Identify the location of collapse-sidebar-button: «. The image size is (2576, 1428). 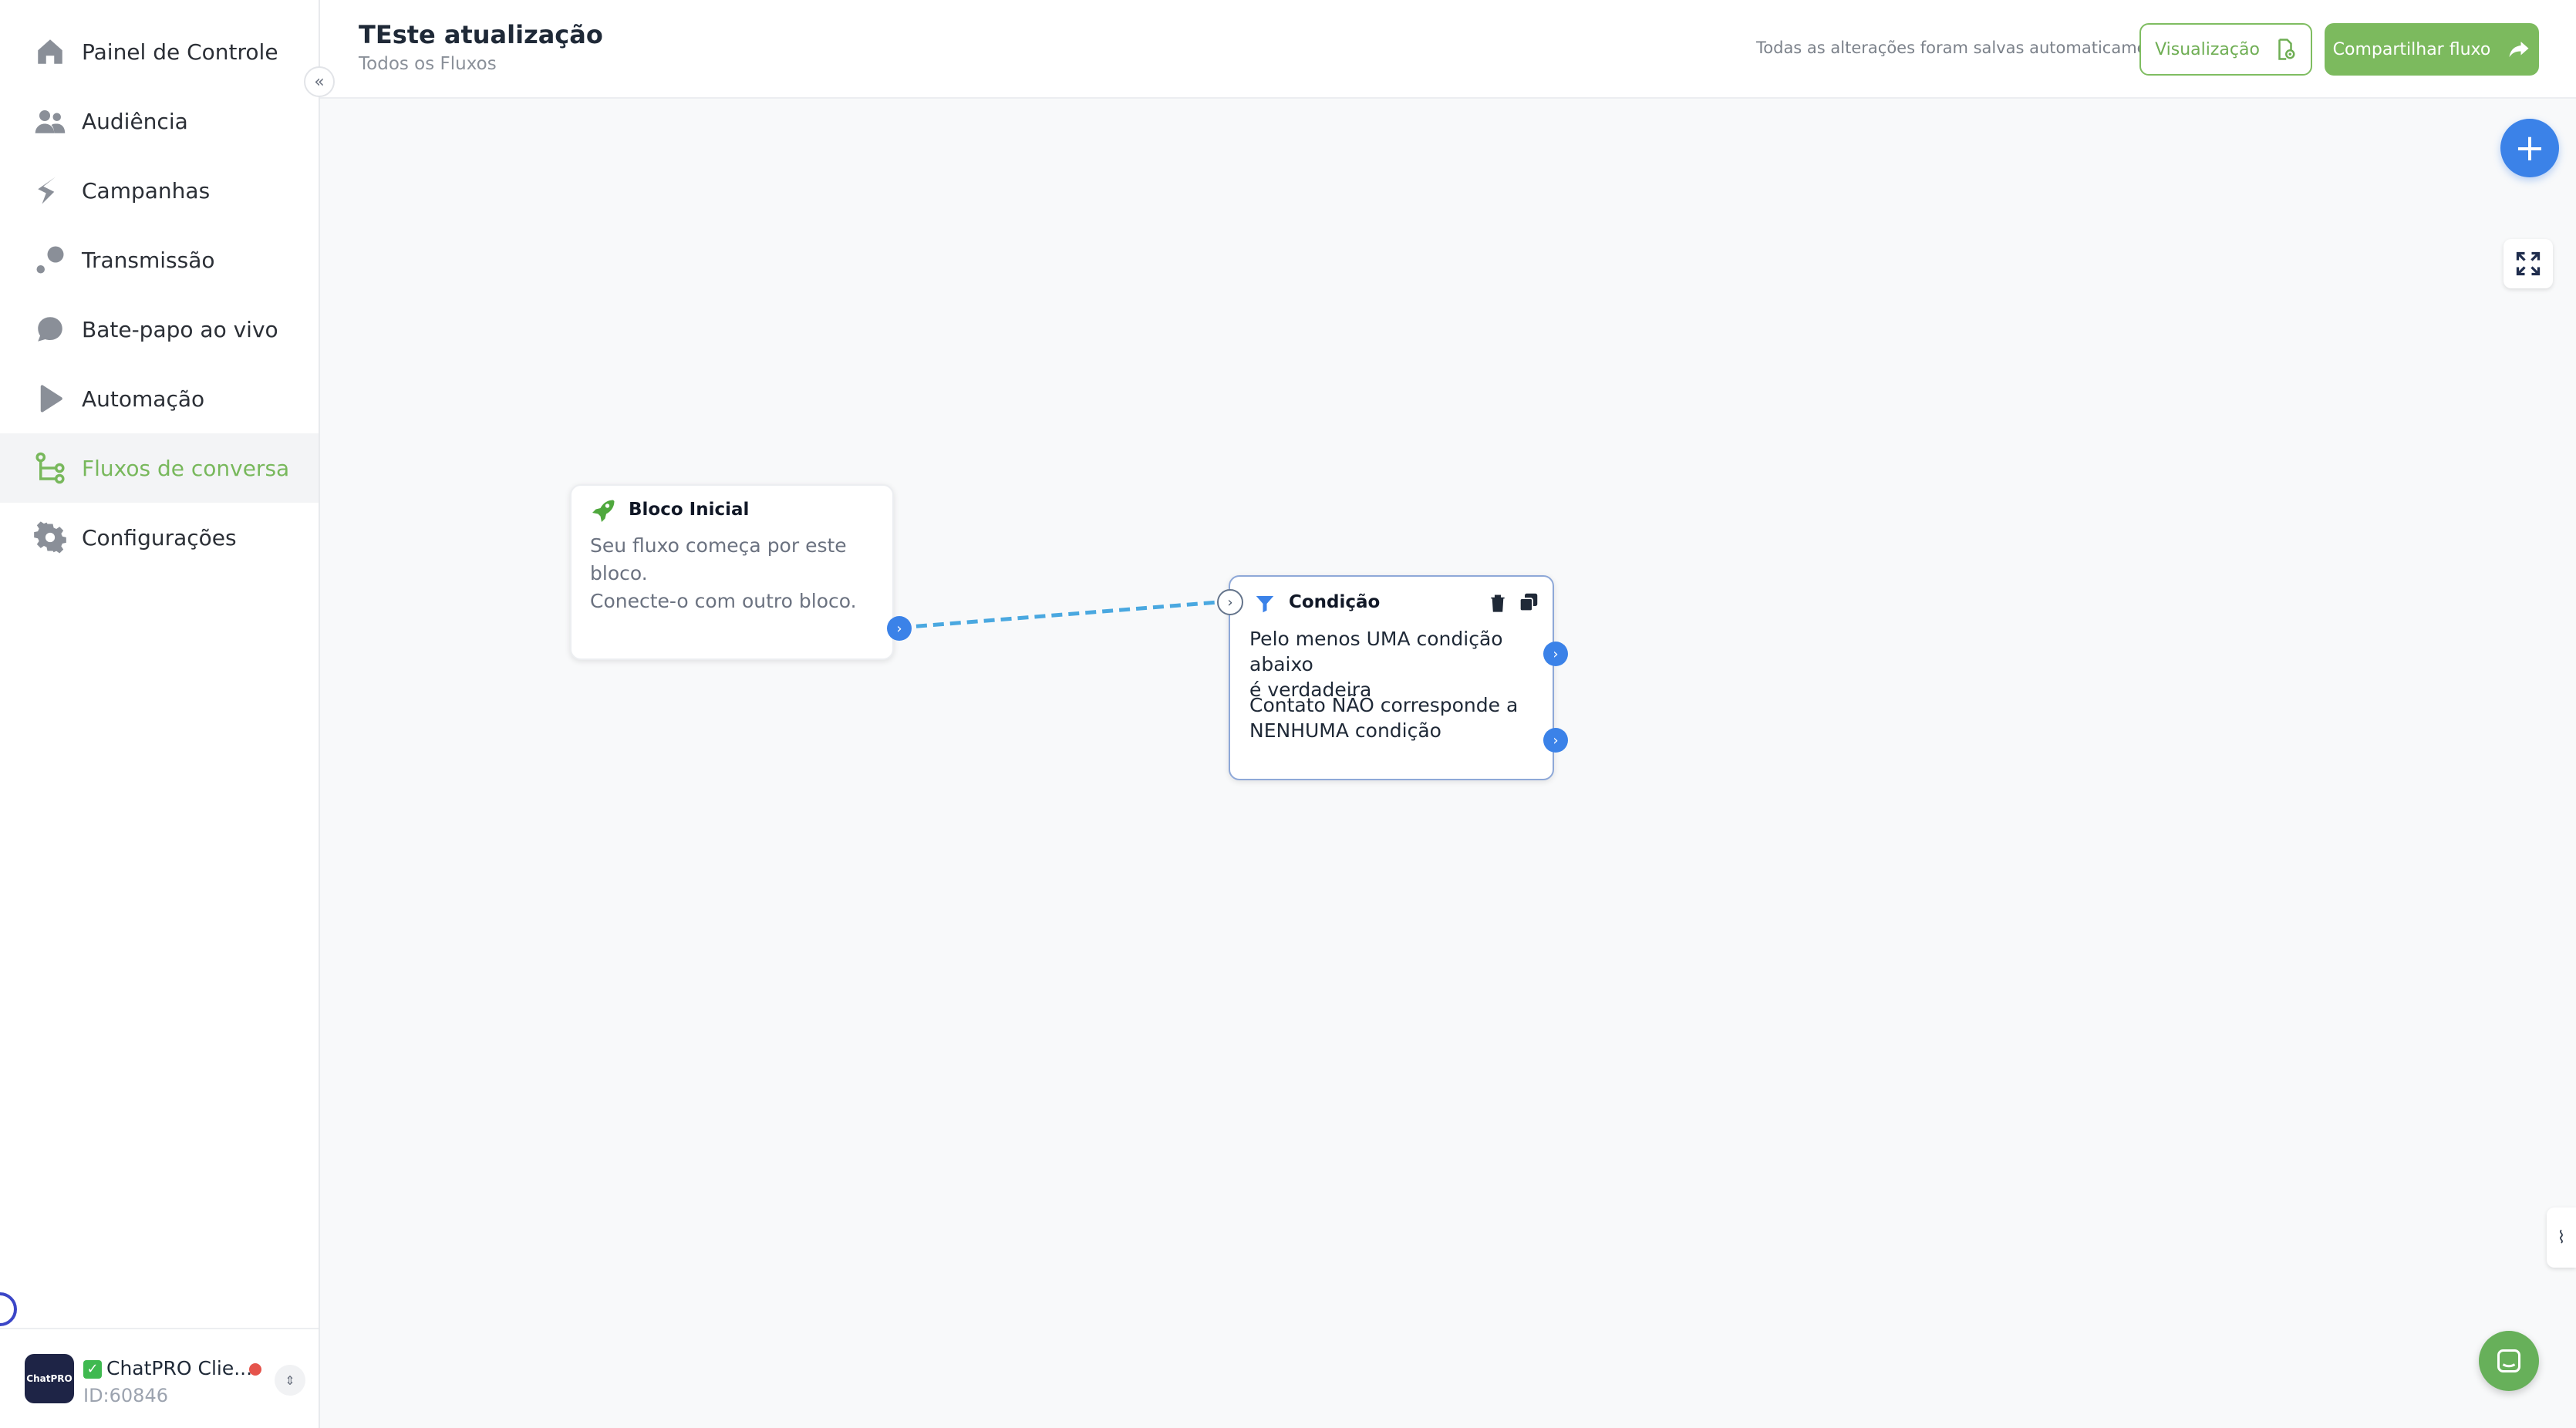
(319, 81).